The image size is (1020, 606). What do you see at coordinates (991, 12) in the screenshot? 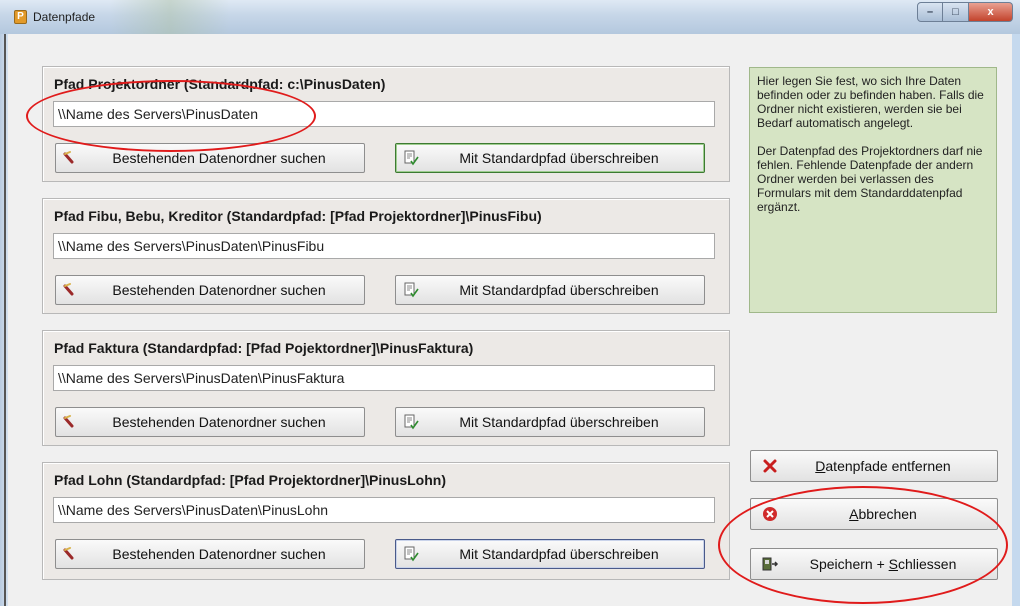
I see `close-button: x` at bounding box center [991, 12].